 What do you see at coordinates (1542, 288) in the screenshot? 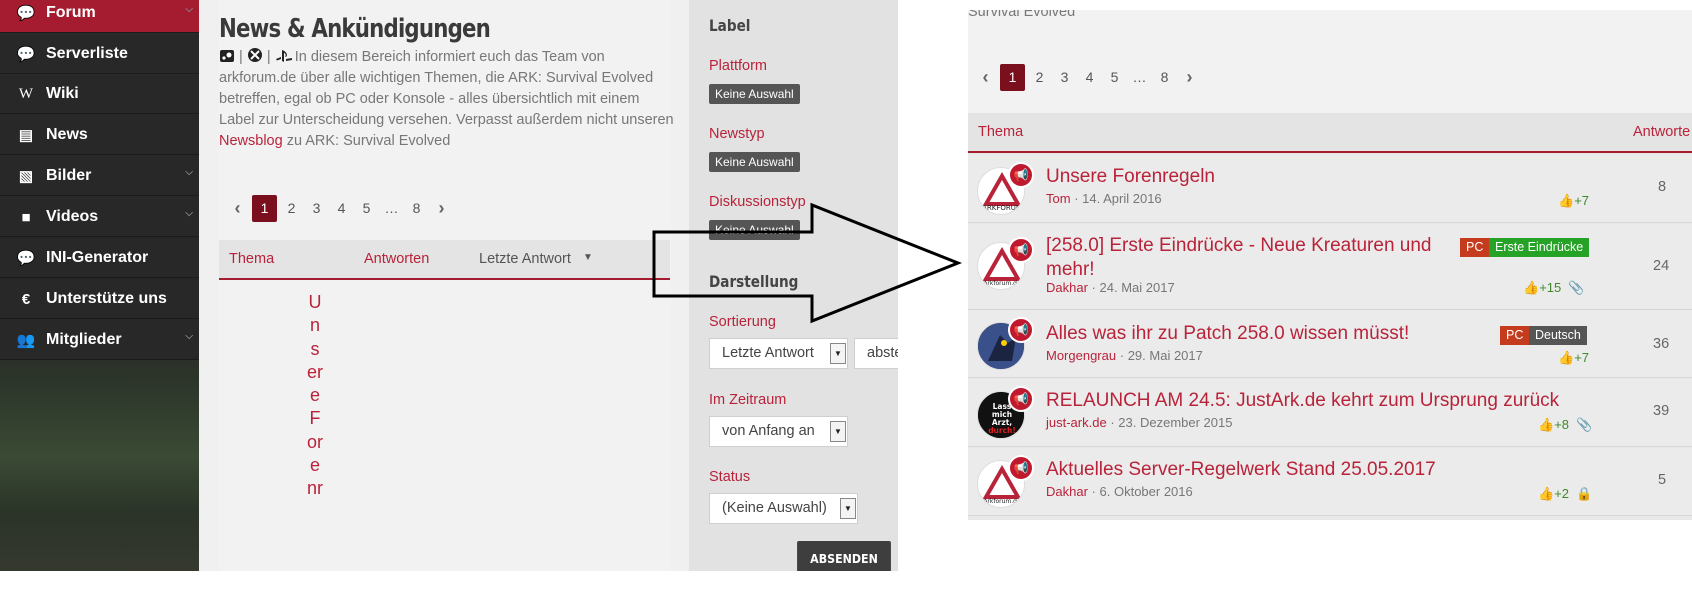
I see `likes: 👍+15` at bounding box center [1542, 288].